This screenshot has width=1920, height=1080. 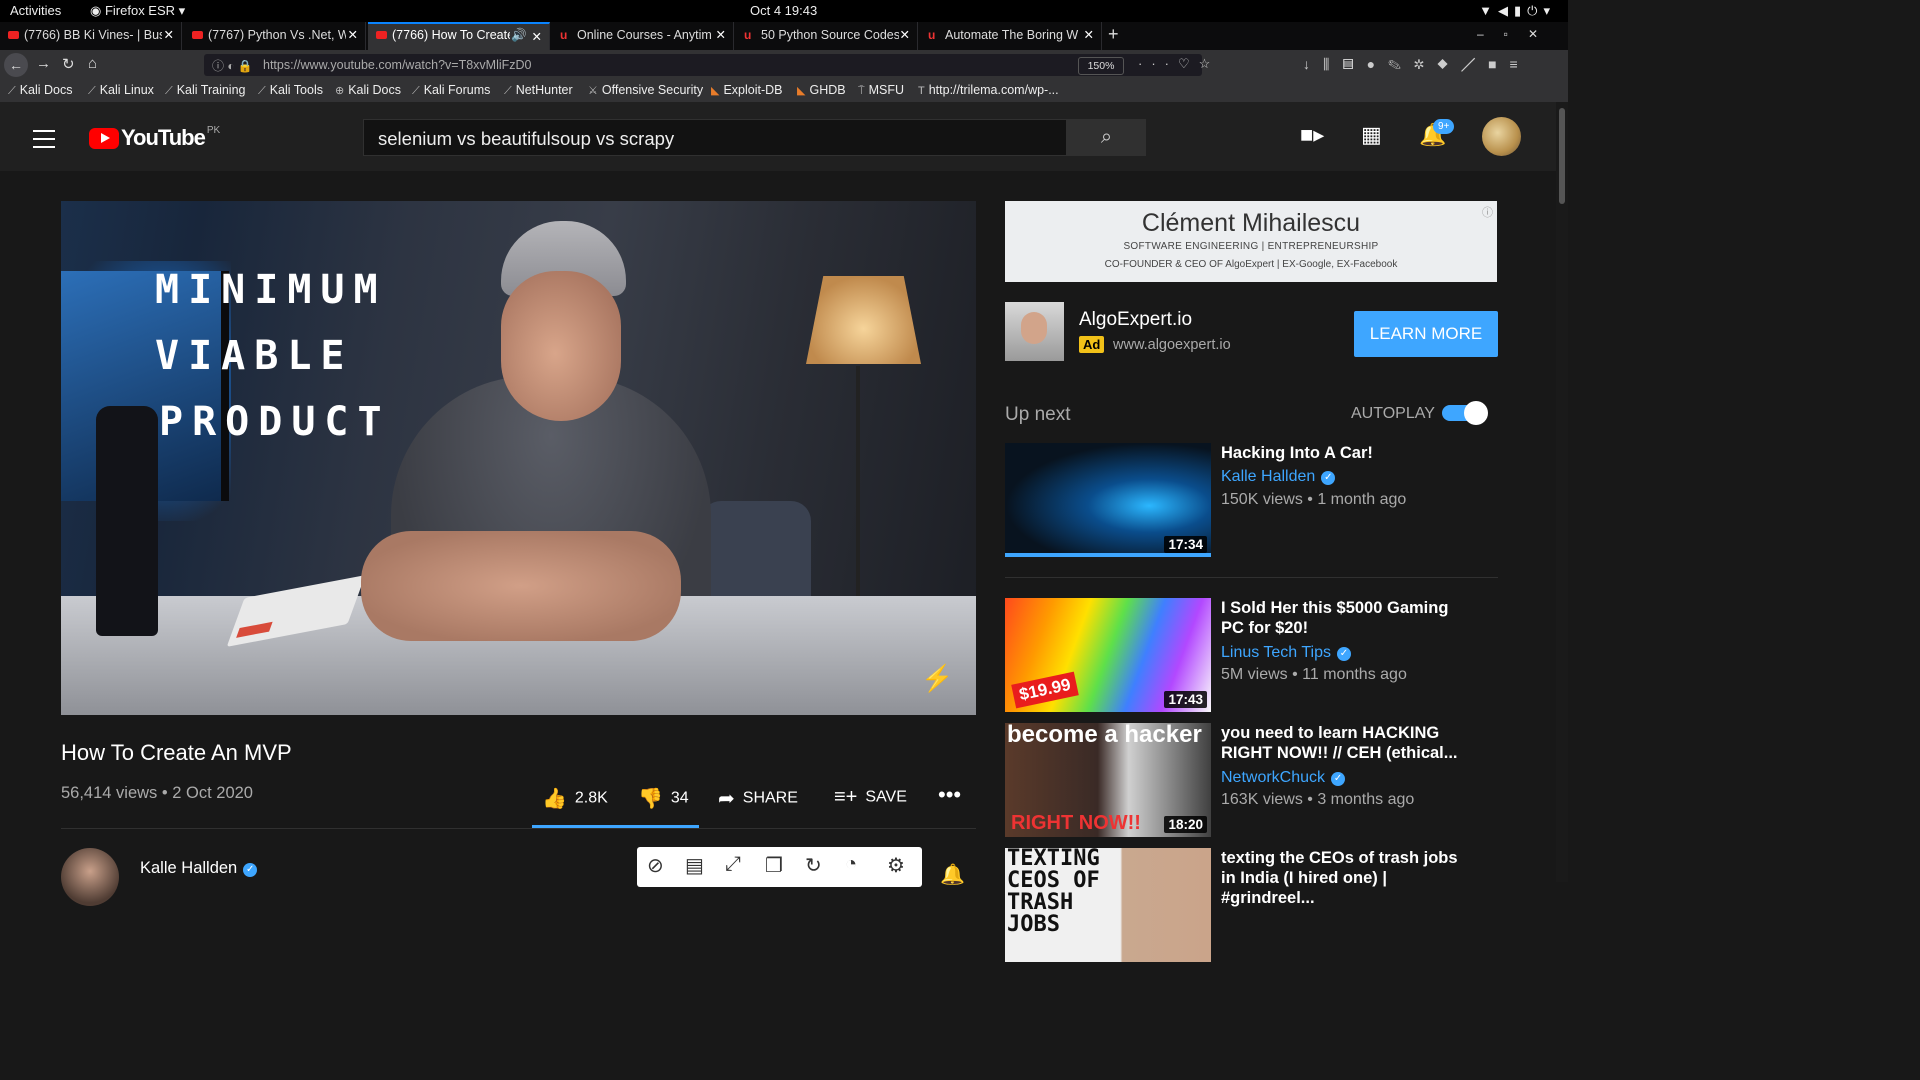 What do you see at coordinates (1113, 34) in the screenshot?
I see `new-tab-button: +` at bounding box center [1113, 34].